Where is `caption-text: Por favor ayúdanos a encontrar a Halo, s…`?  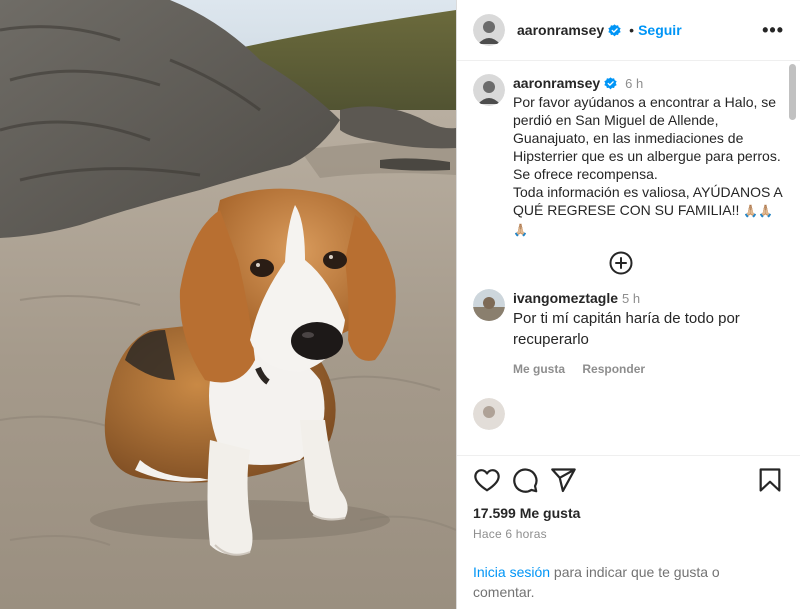 caption-text: Por favor ayúdanos a encontrar a Halo, s… is located at coordinates (647, 156).